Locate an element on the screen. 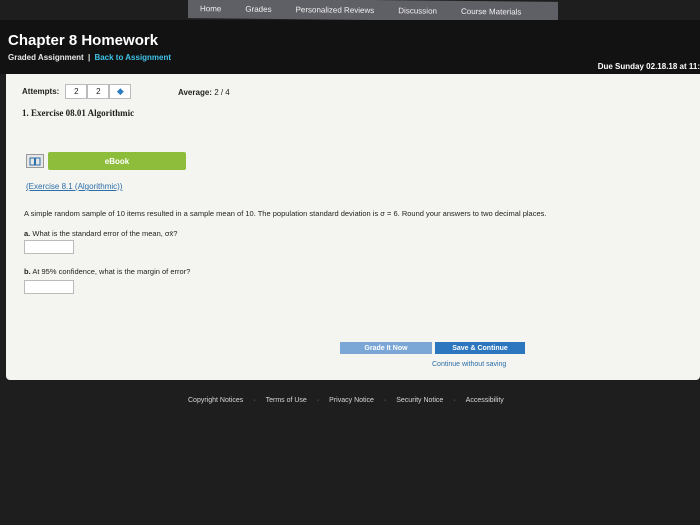 This screenshot has height=525, width=700. attempts-row: Attempts: 2 2 ◆ is located at coordinates (77, 91).